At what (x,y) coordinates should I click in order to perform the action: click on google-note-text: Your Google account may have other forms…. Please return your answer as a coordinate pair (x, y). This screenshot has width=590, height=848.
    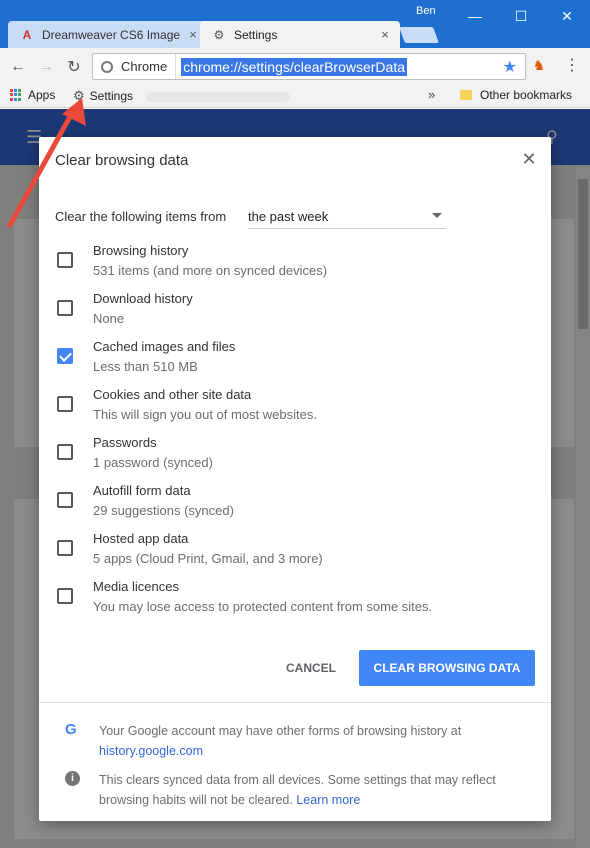
    Looking at the image, I should click on (280, 731).